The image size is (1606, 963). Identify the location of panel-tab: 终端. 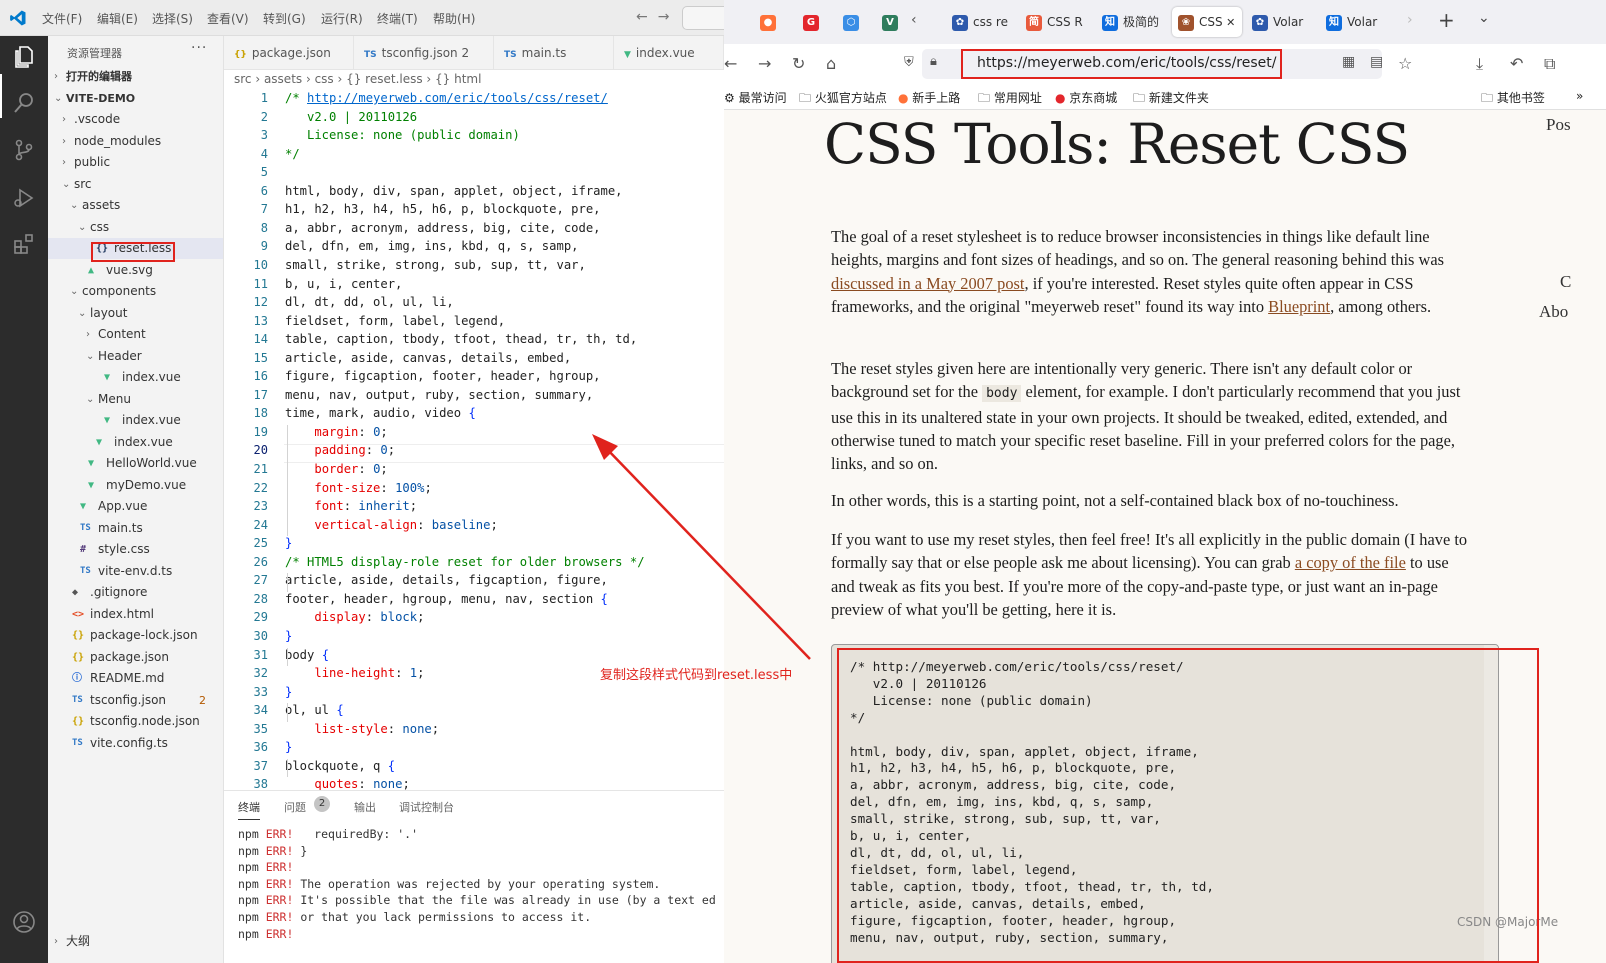
(249, 809).